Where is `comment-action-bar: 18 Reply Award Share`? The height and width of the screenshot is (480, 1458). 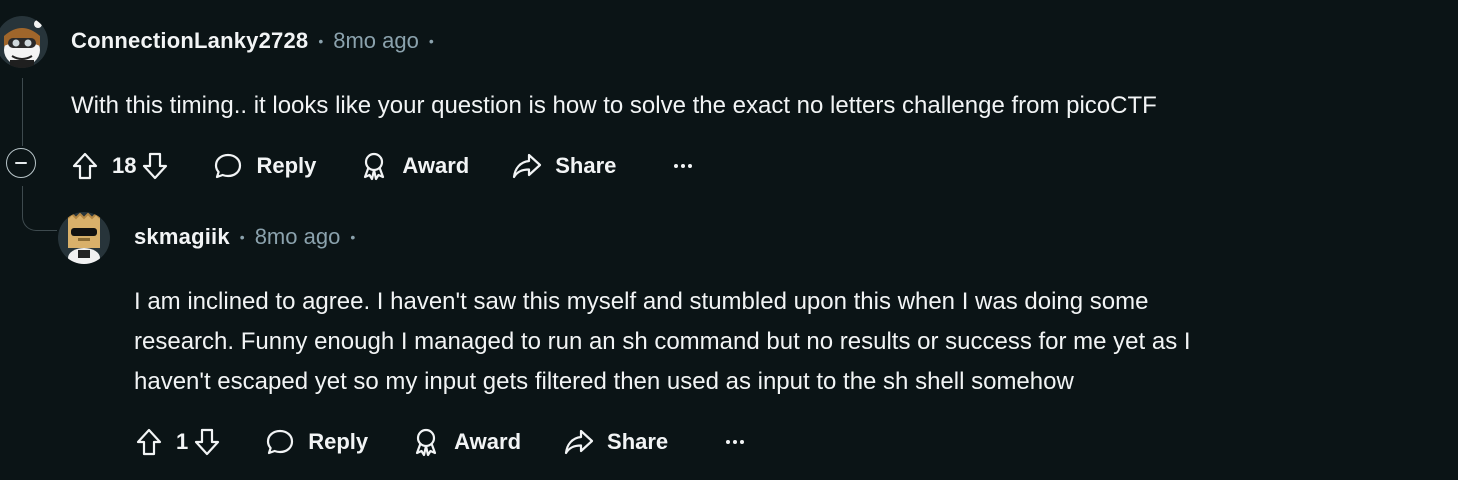
comment-action-bar: 18 Reply Award Share is located at coordinates (381, 166).